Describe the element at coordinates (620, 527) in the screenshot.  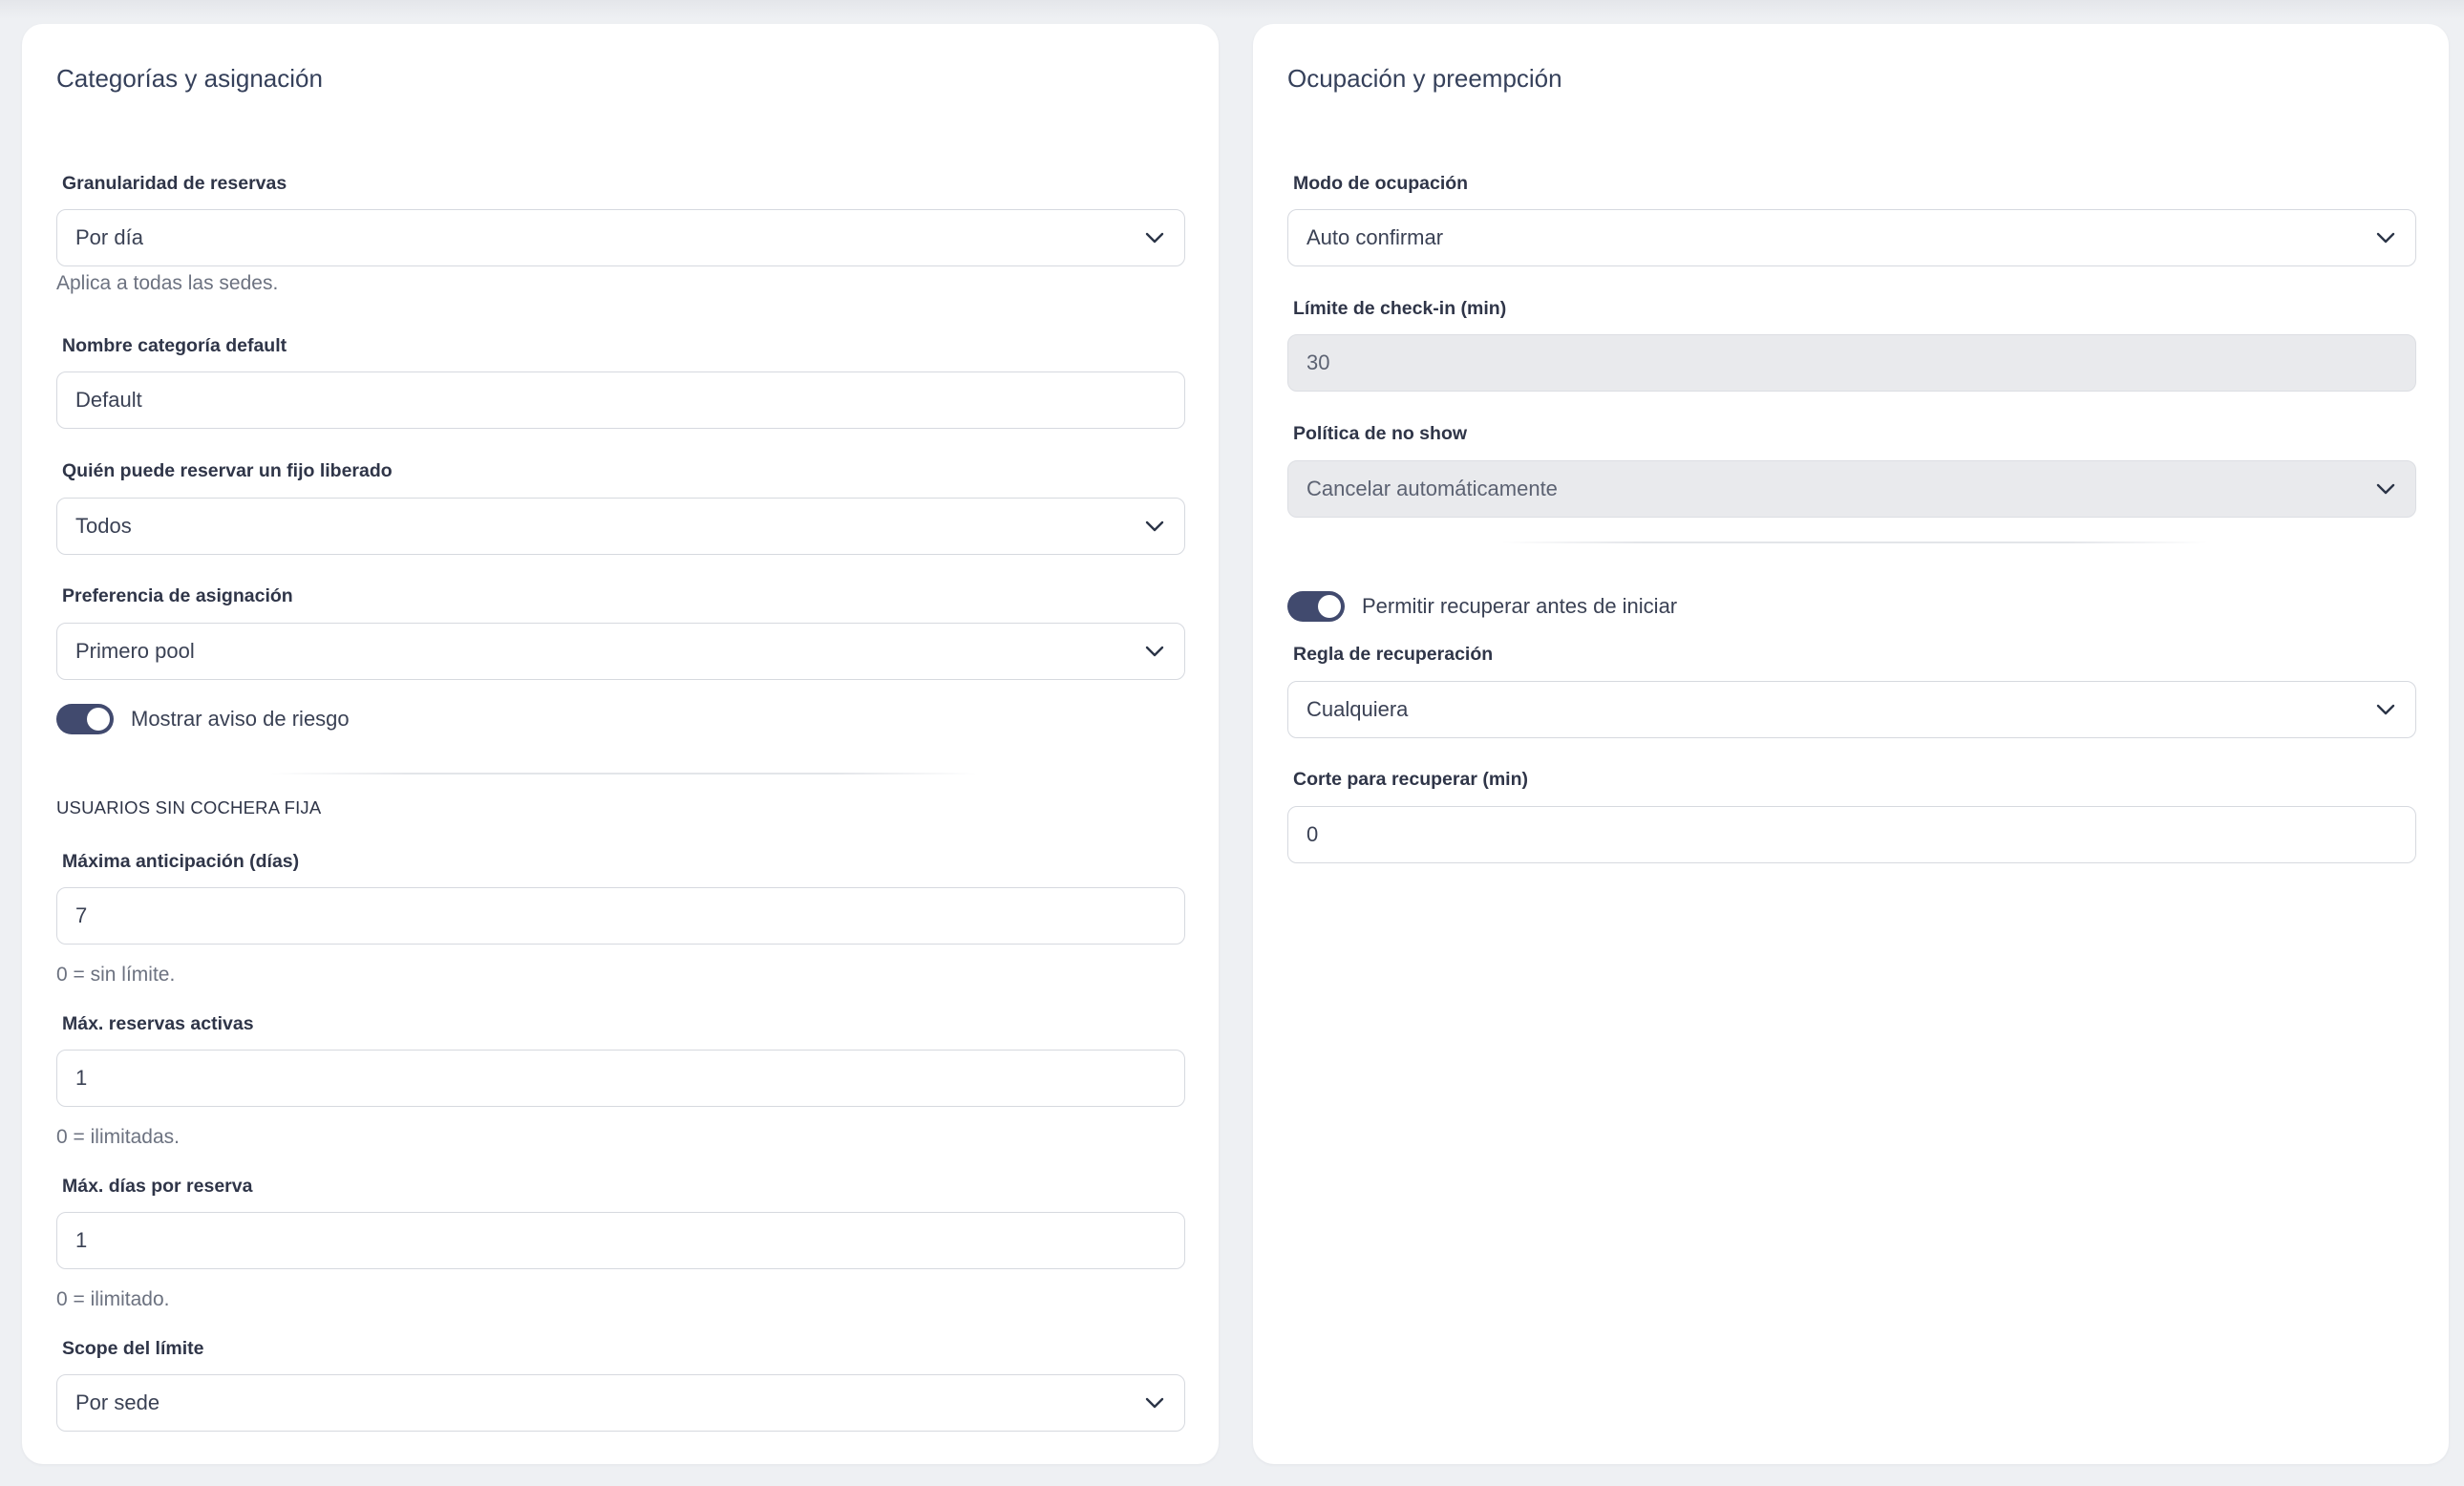
I see `who-can-book-select: Todos` at that location.